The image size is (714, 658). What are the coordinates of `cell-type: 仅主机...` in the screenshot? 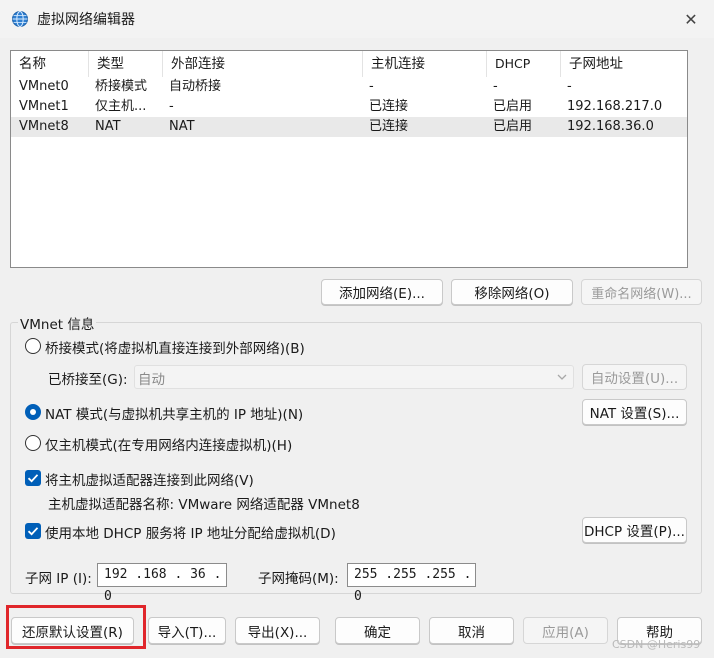 It's located at (121, 106).